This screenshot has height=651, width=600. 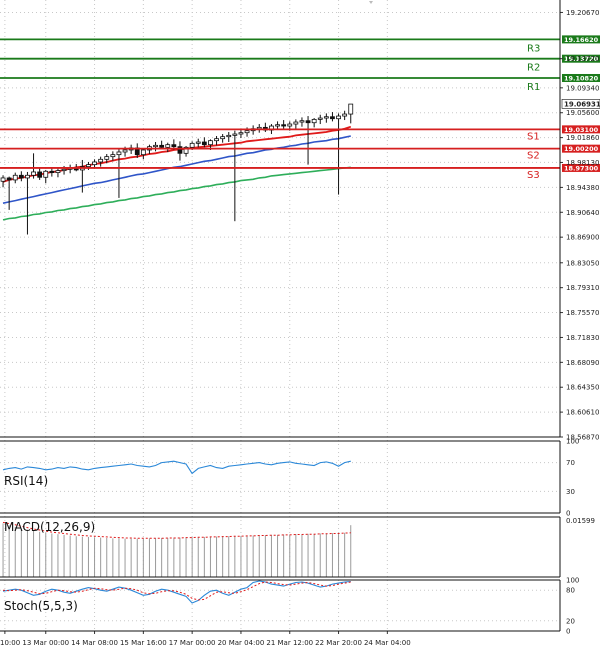 I want to click on stoch-label: Stoch(5,5,3), so click(x=41, y=606).